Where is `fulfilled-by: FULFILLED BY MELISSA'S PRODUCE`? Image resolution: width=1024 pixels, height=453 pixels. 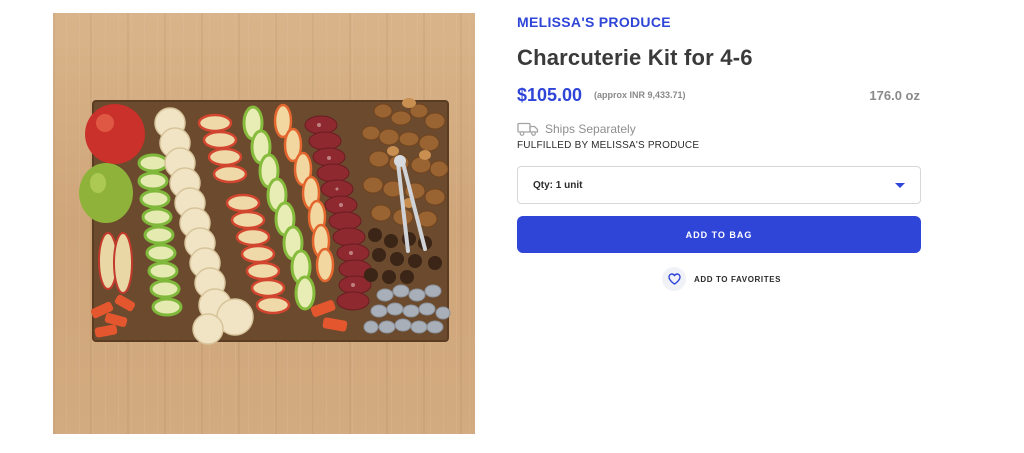
fulfilled-by: FULFILLED BY MELISSA'S PRODUCE is located at coordinates (608, 145).